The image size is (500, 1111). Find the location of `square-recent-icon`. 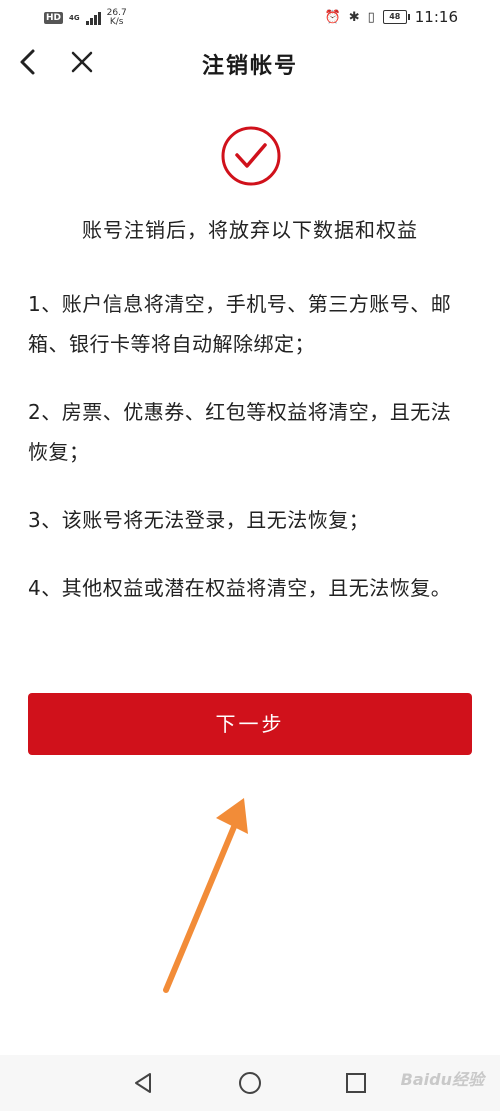

square-recent-icon is located at coordinates (356, 1083).